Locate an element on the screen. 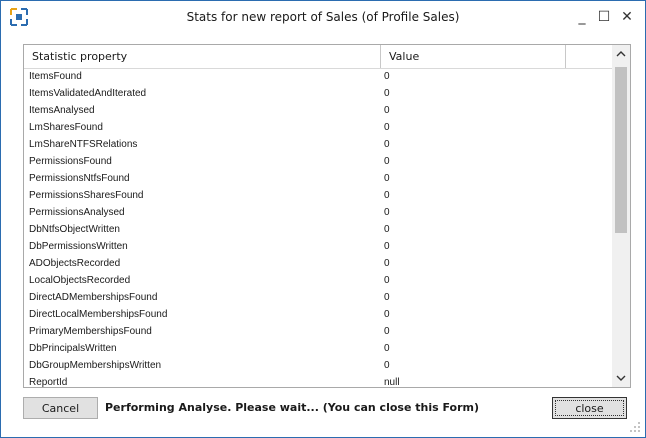  cell-property: DirectADMembershipsFound is located at coordinates (93, 297).